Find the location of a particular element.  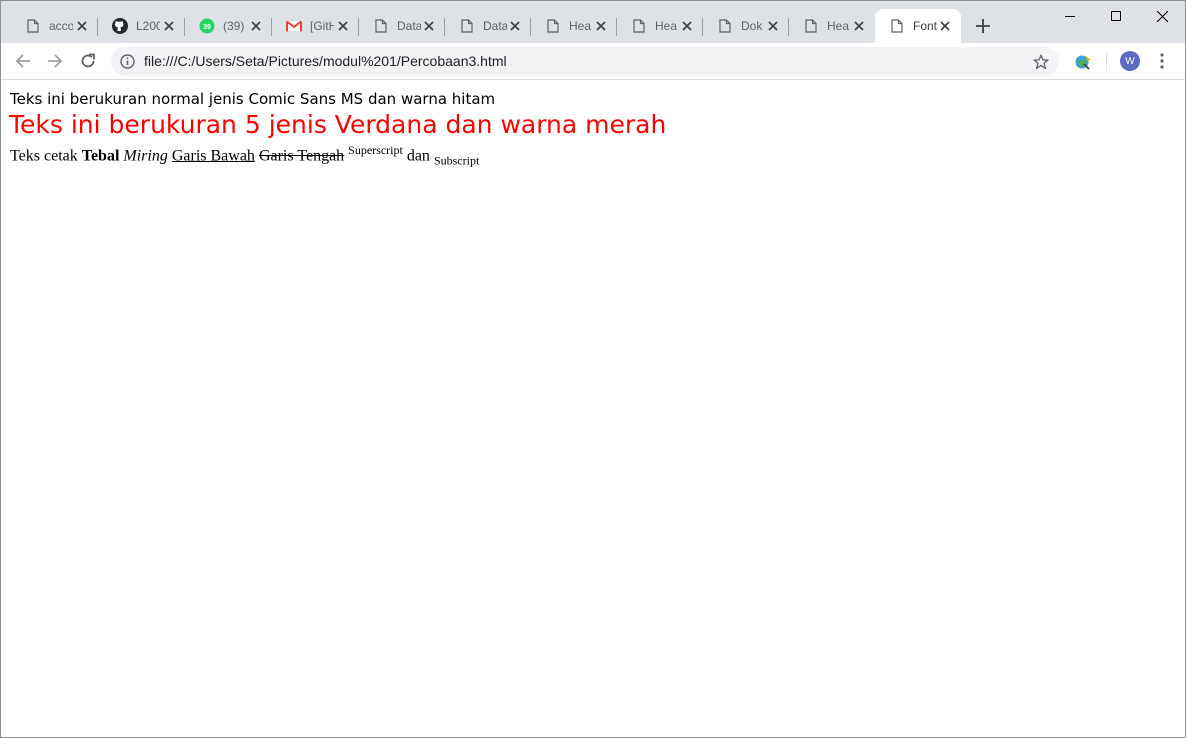

extension-button is located at coordinates (1083, 62).